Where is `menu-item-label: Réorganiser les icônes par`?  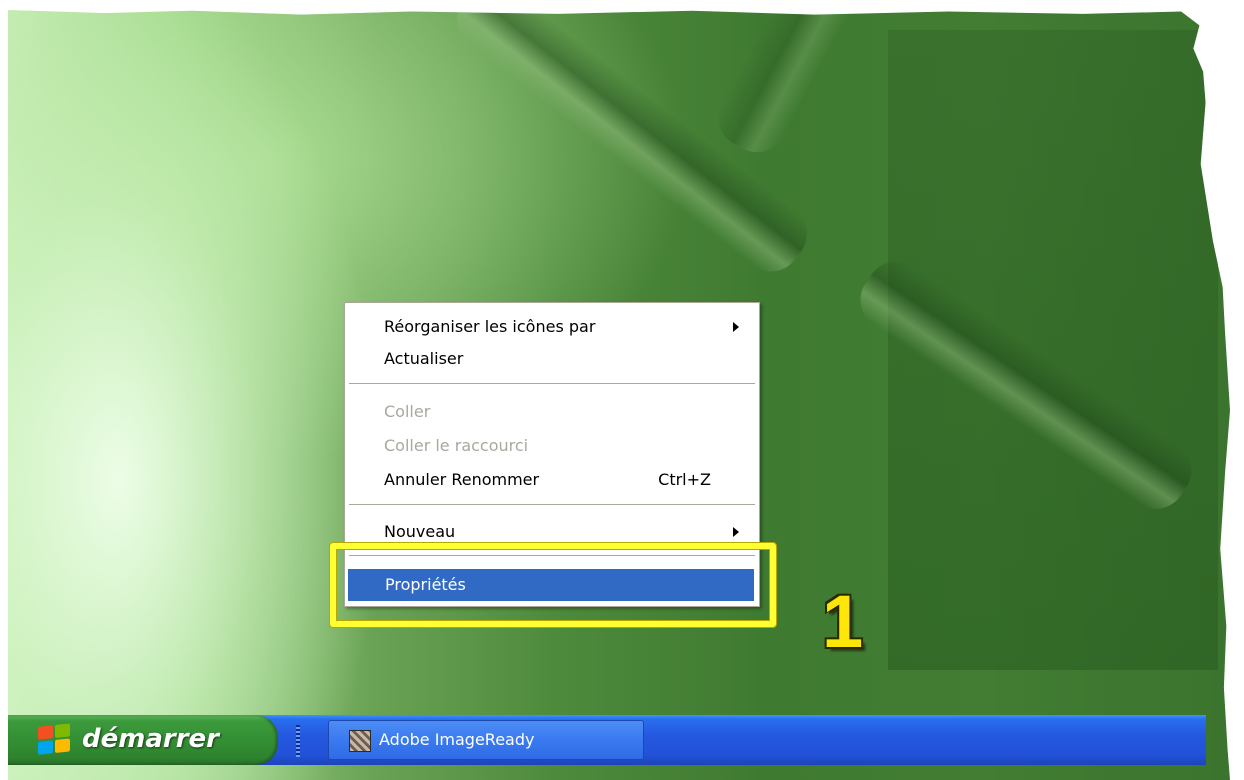 menu-item-label: Réorganiser les icônes par is located at coordinates (490, 326).